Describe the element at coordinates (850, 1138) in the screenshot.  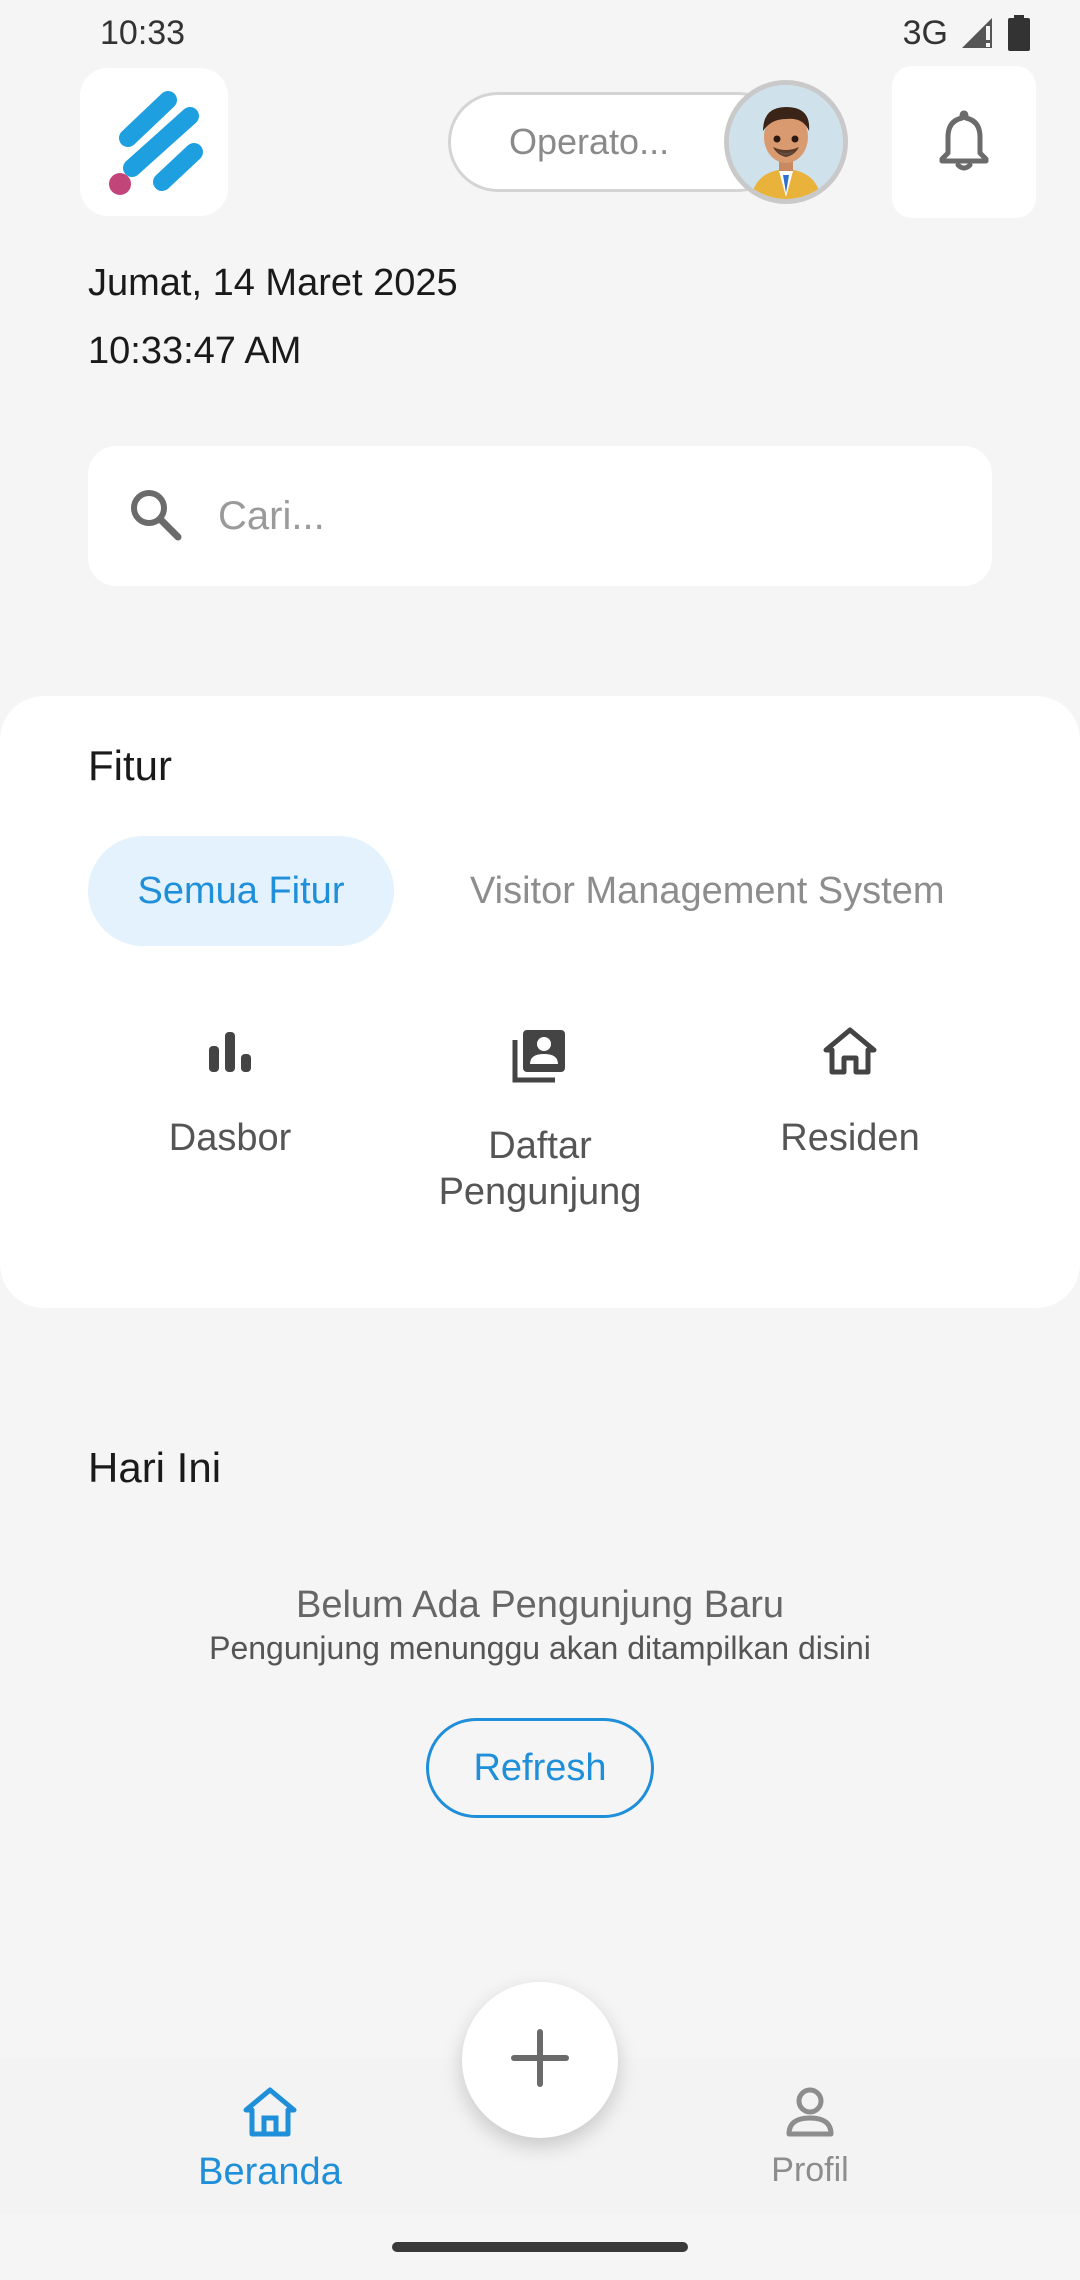
I see `feature-label: Residen` at that location.